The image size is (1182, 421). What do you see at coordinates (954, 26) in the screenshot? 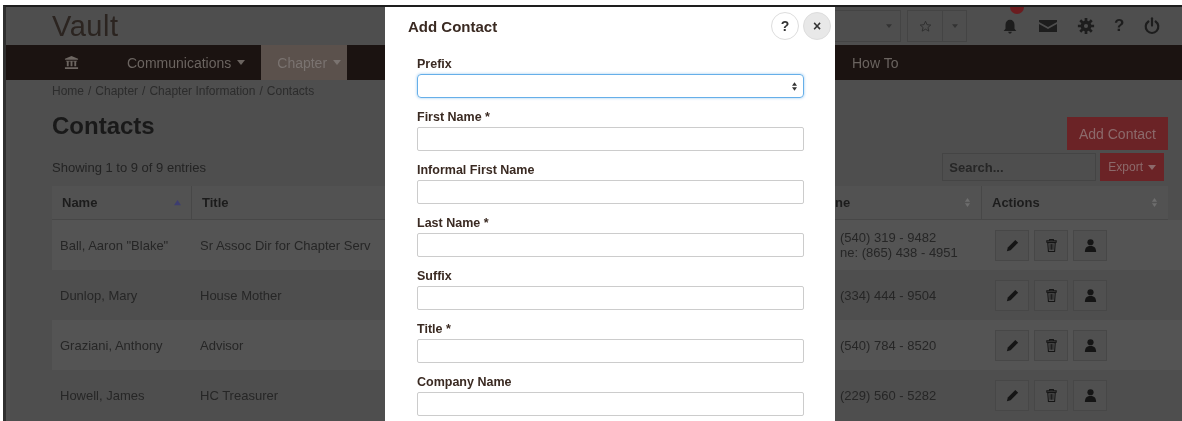
I see `favorites-menu-button` at bounding box center [954, 26].